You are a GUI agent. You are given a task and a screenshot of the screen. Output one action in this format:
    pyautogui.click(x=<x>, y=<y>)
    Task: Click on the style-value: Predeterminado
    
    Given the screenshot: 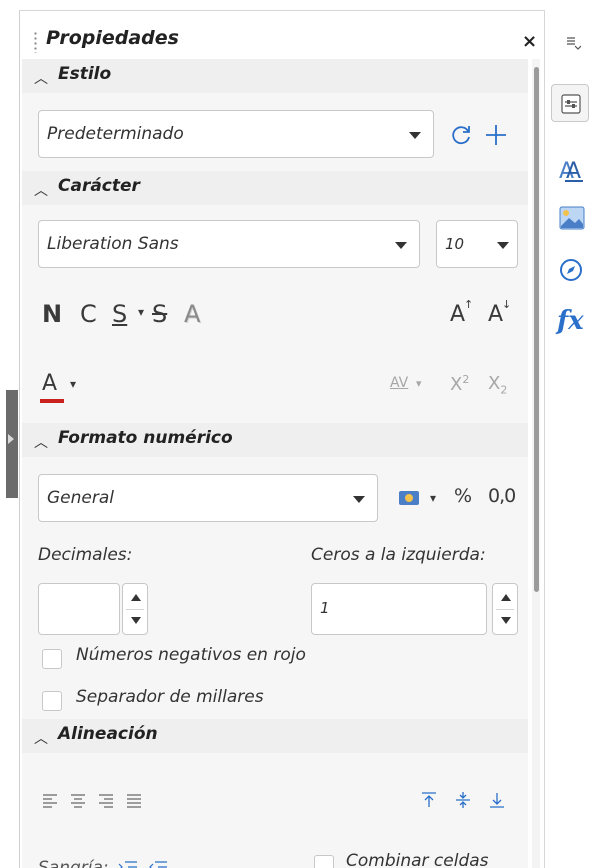 What is the action you would take?
    pyautogui.click(x=115, y=134)
    